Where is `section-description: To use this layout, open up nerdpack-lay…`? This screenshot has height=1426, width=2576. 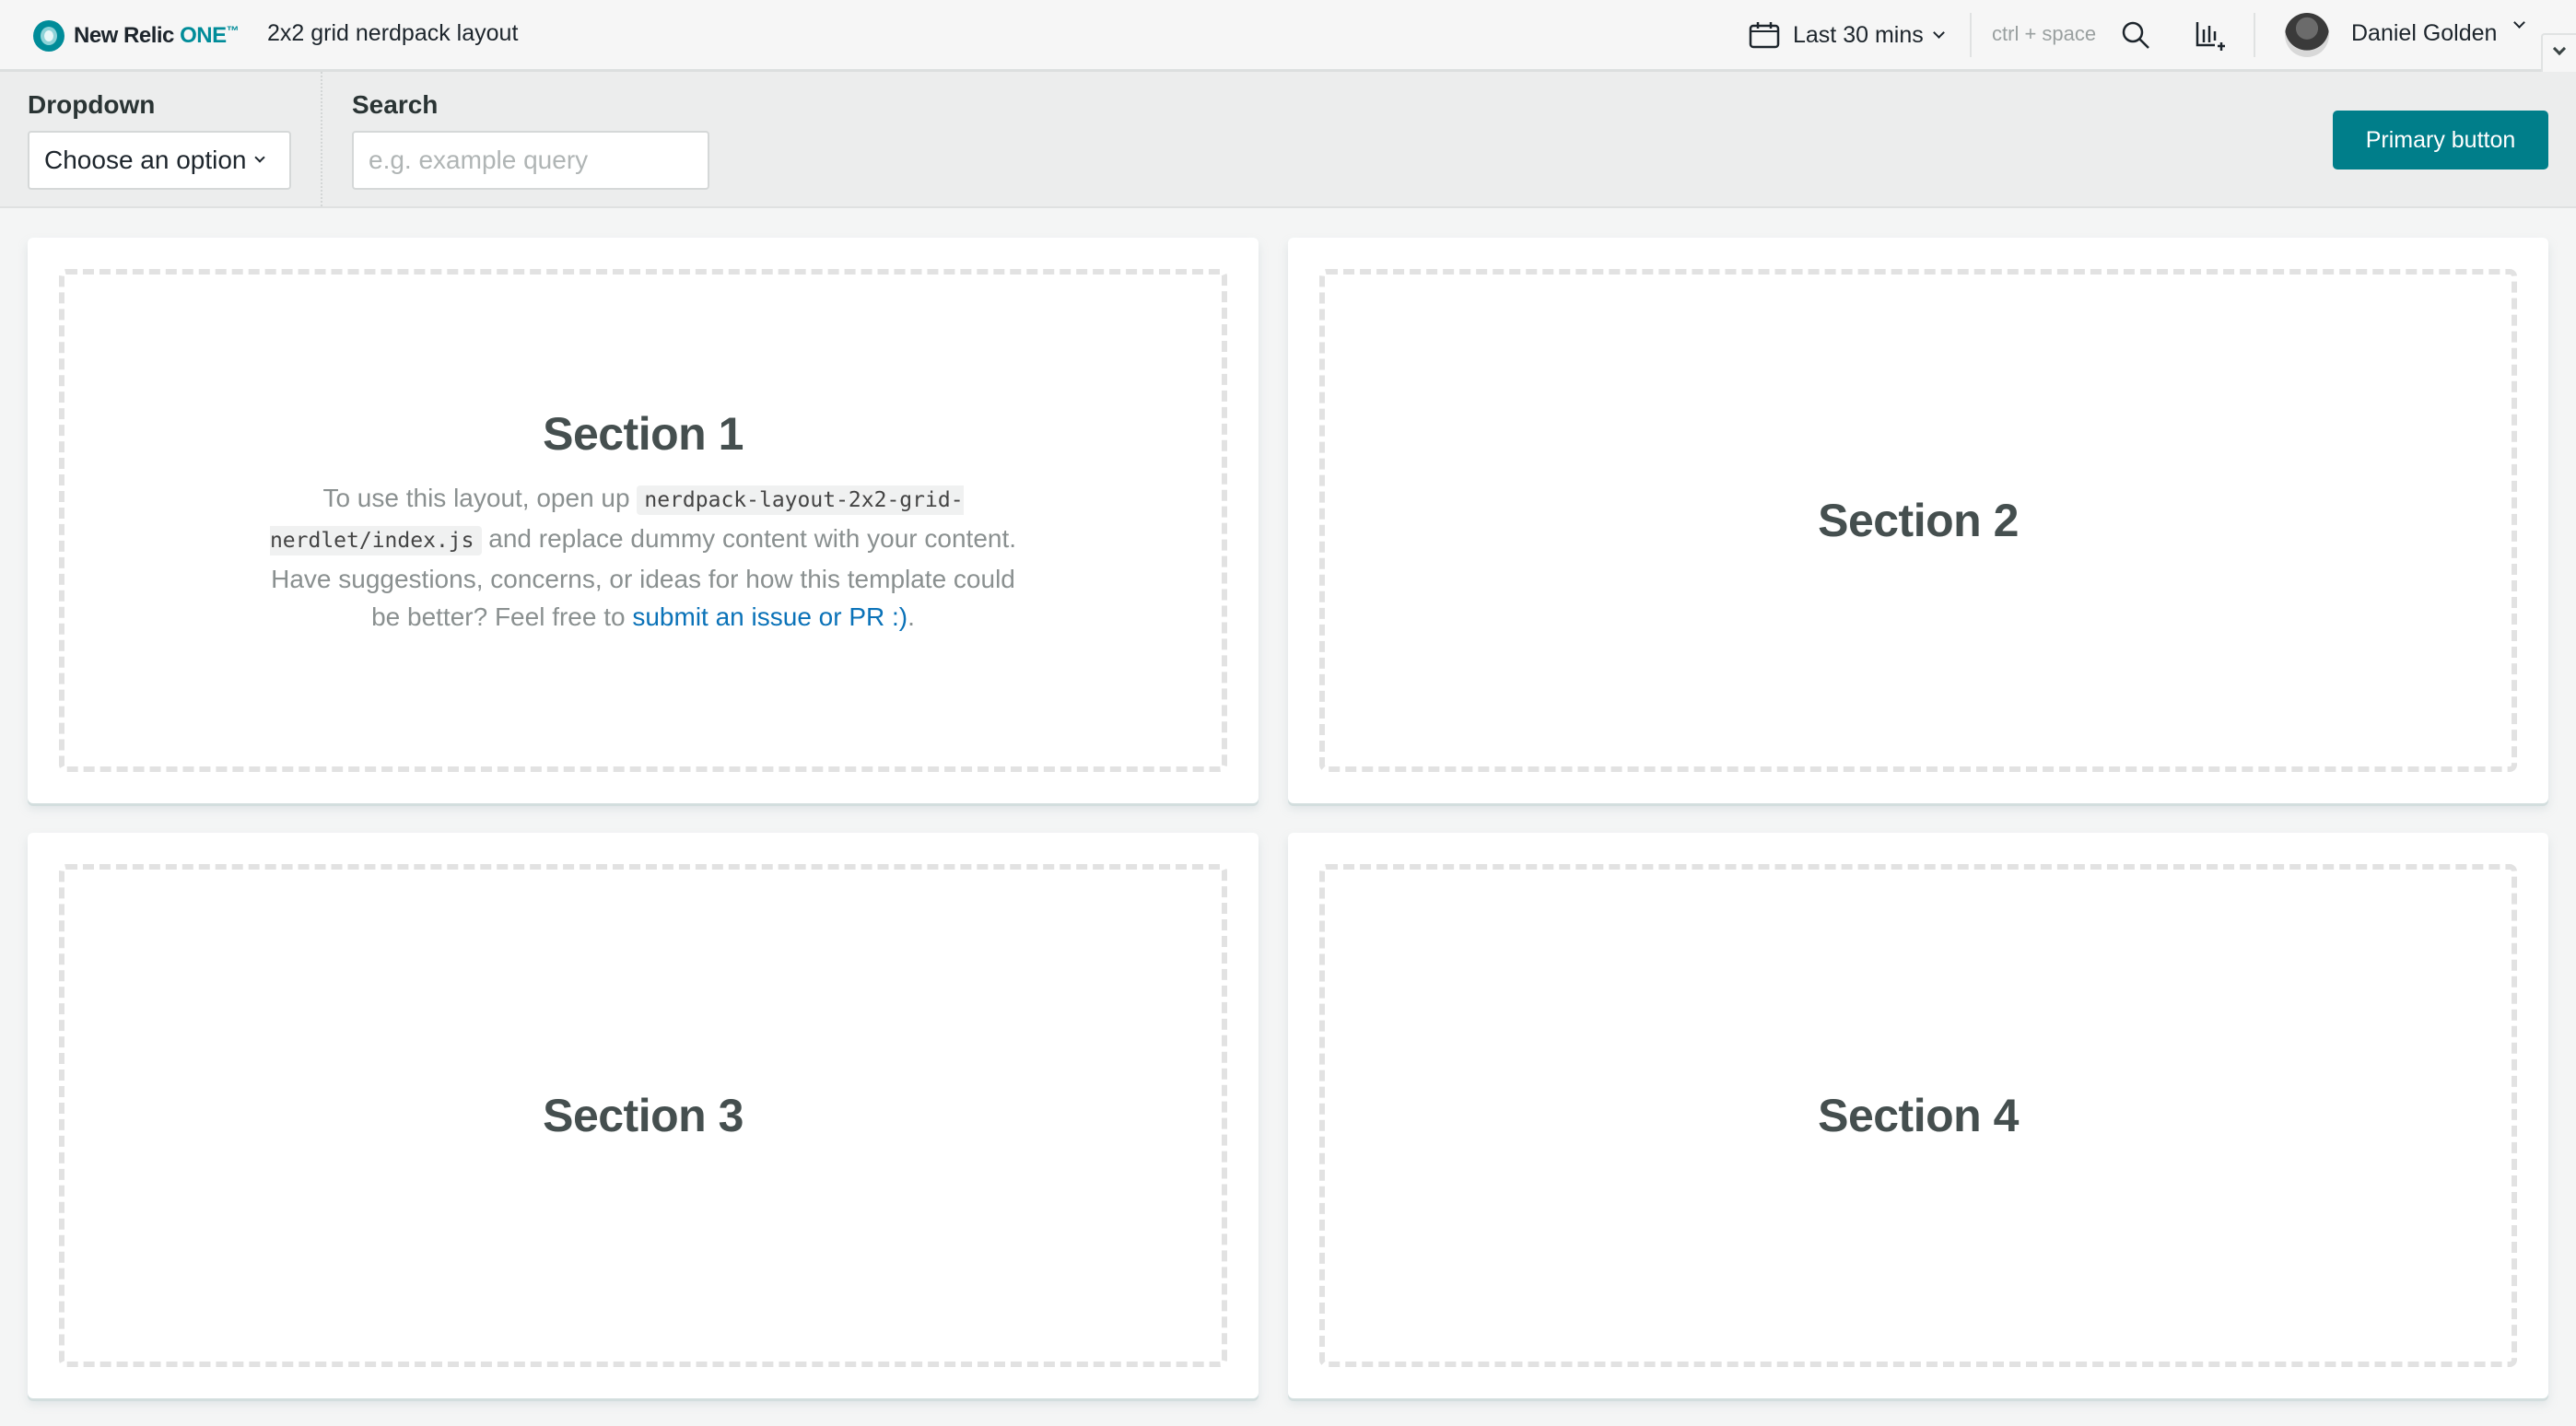
section-description: To use this layout, open up nerdpack-lay… is located at coordinates (643, 557).